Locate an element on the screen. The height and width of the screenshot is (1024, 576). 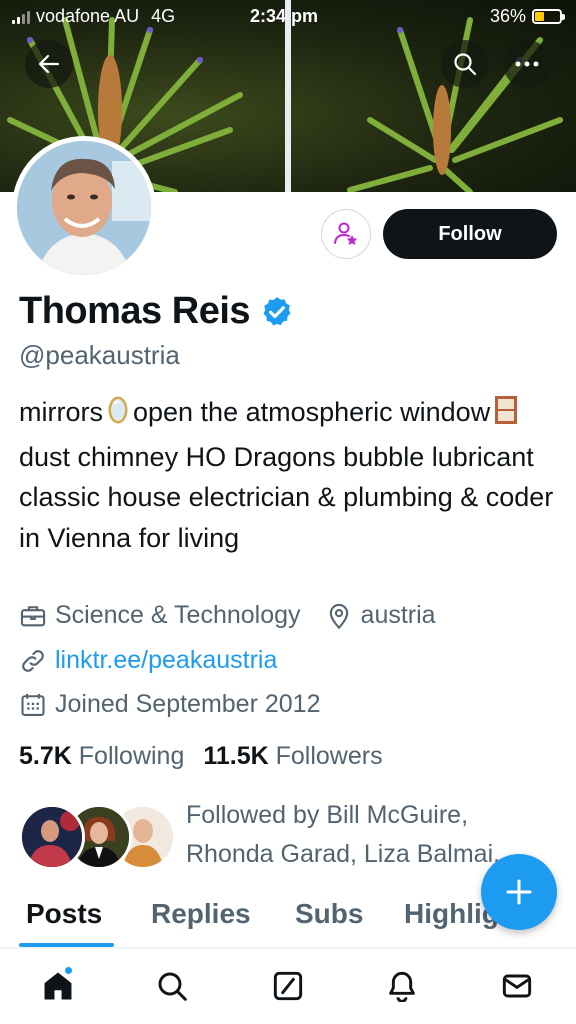
tab-replies: Replies is located at coordinates (201, 914).